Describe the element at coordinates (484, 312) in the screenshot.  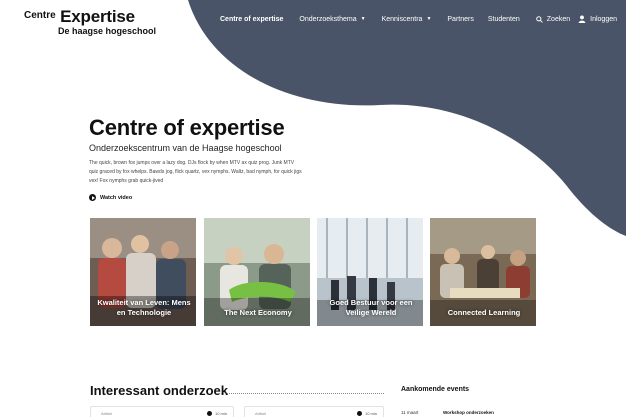
I see `card-label: Connected Learning` at that location.